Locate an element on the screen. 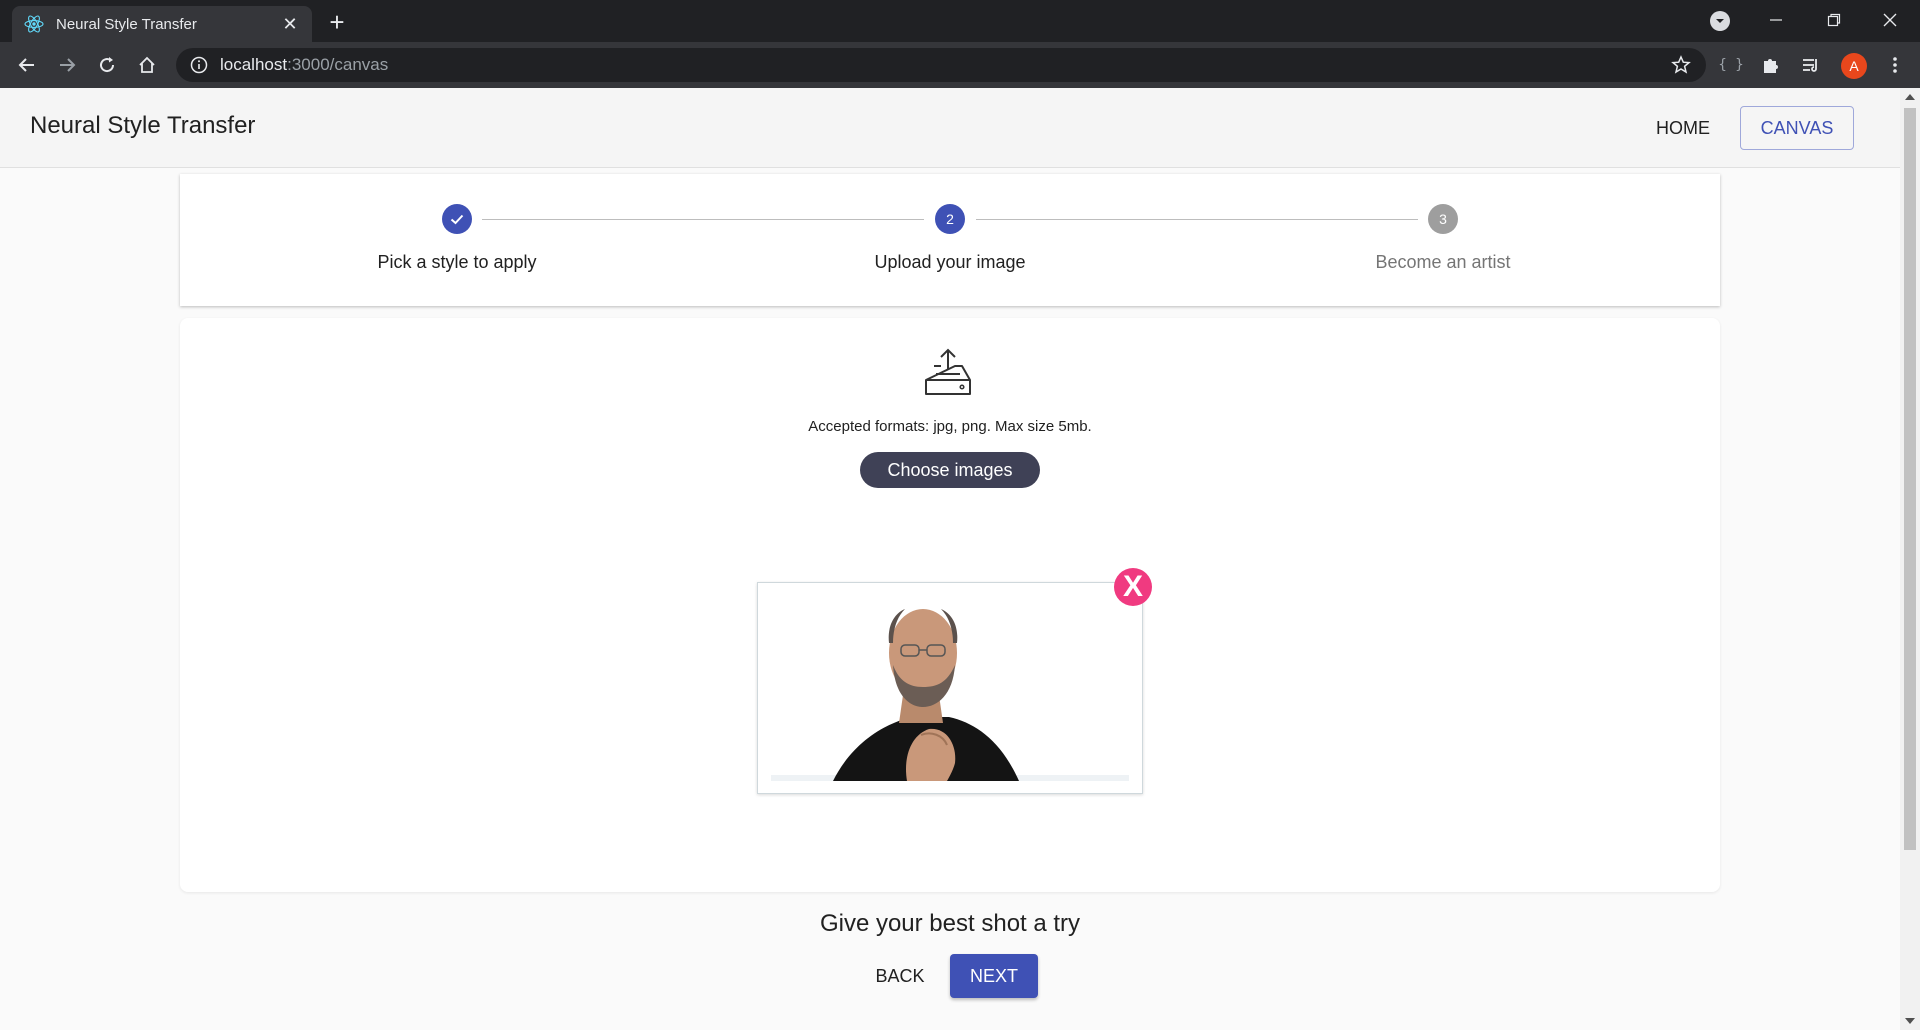 The width and height of the screenshot is (1920, 1030). browser-tab-strip: Neural Style Transfer ✕ + is located at coordinates (960, 21).